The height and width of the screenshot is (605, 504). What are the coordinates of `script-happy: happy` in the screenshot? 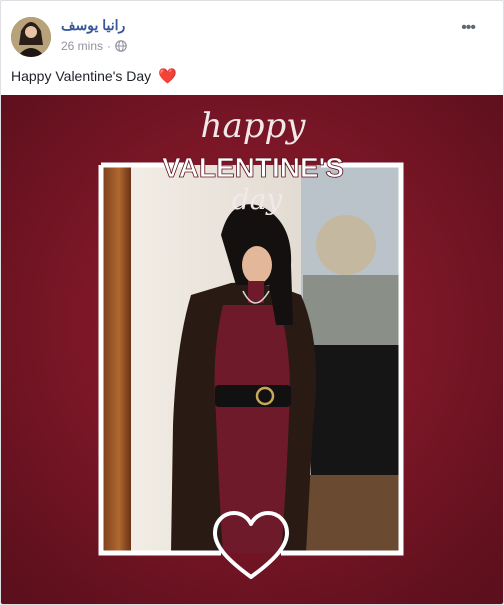 It's located at (254, 126).